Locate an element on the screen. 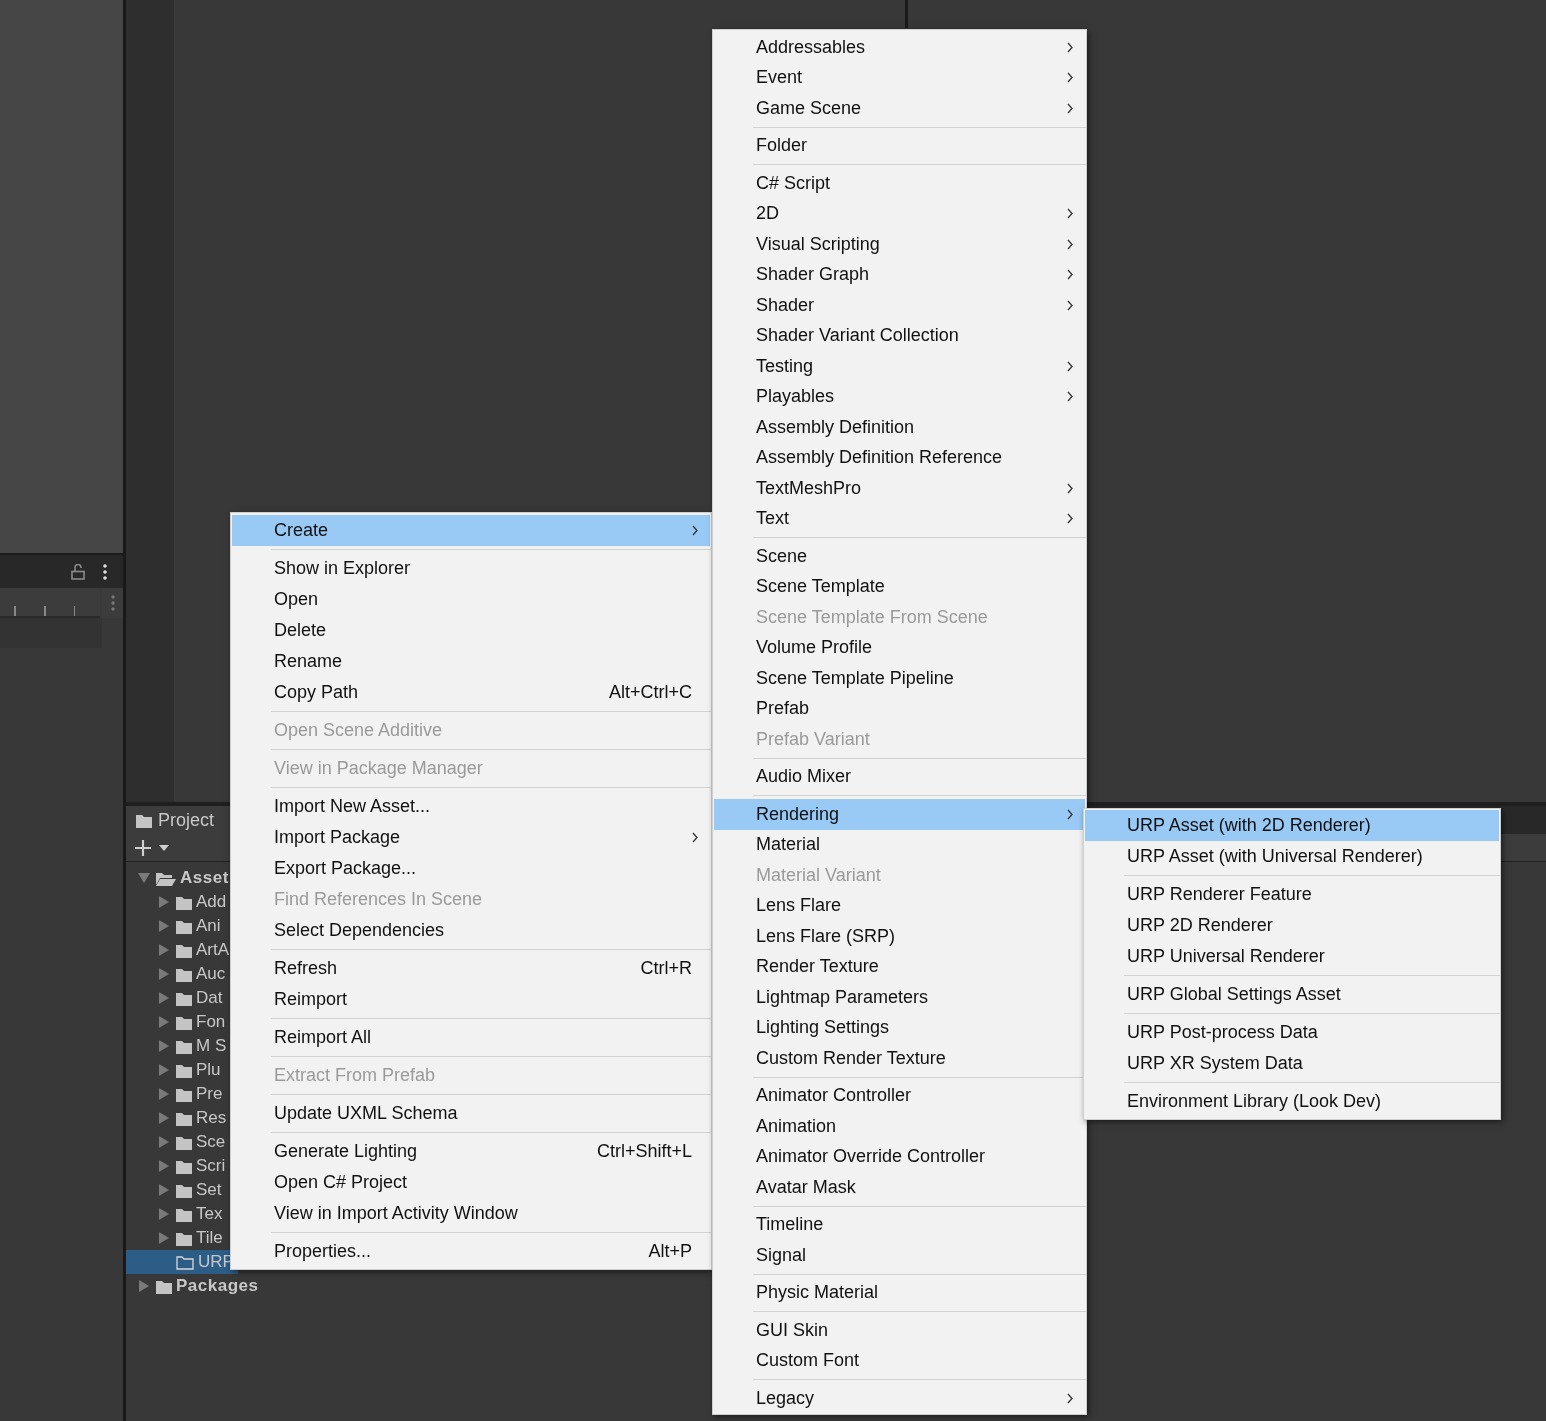 This screenshot has height=1421, width=1546. menu-item: 2D is located at coordinates (899, 213).